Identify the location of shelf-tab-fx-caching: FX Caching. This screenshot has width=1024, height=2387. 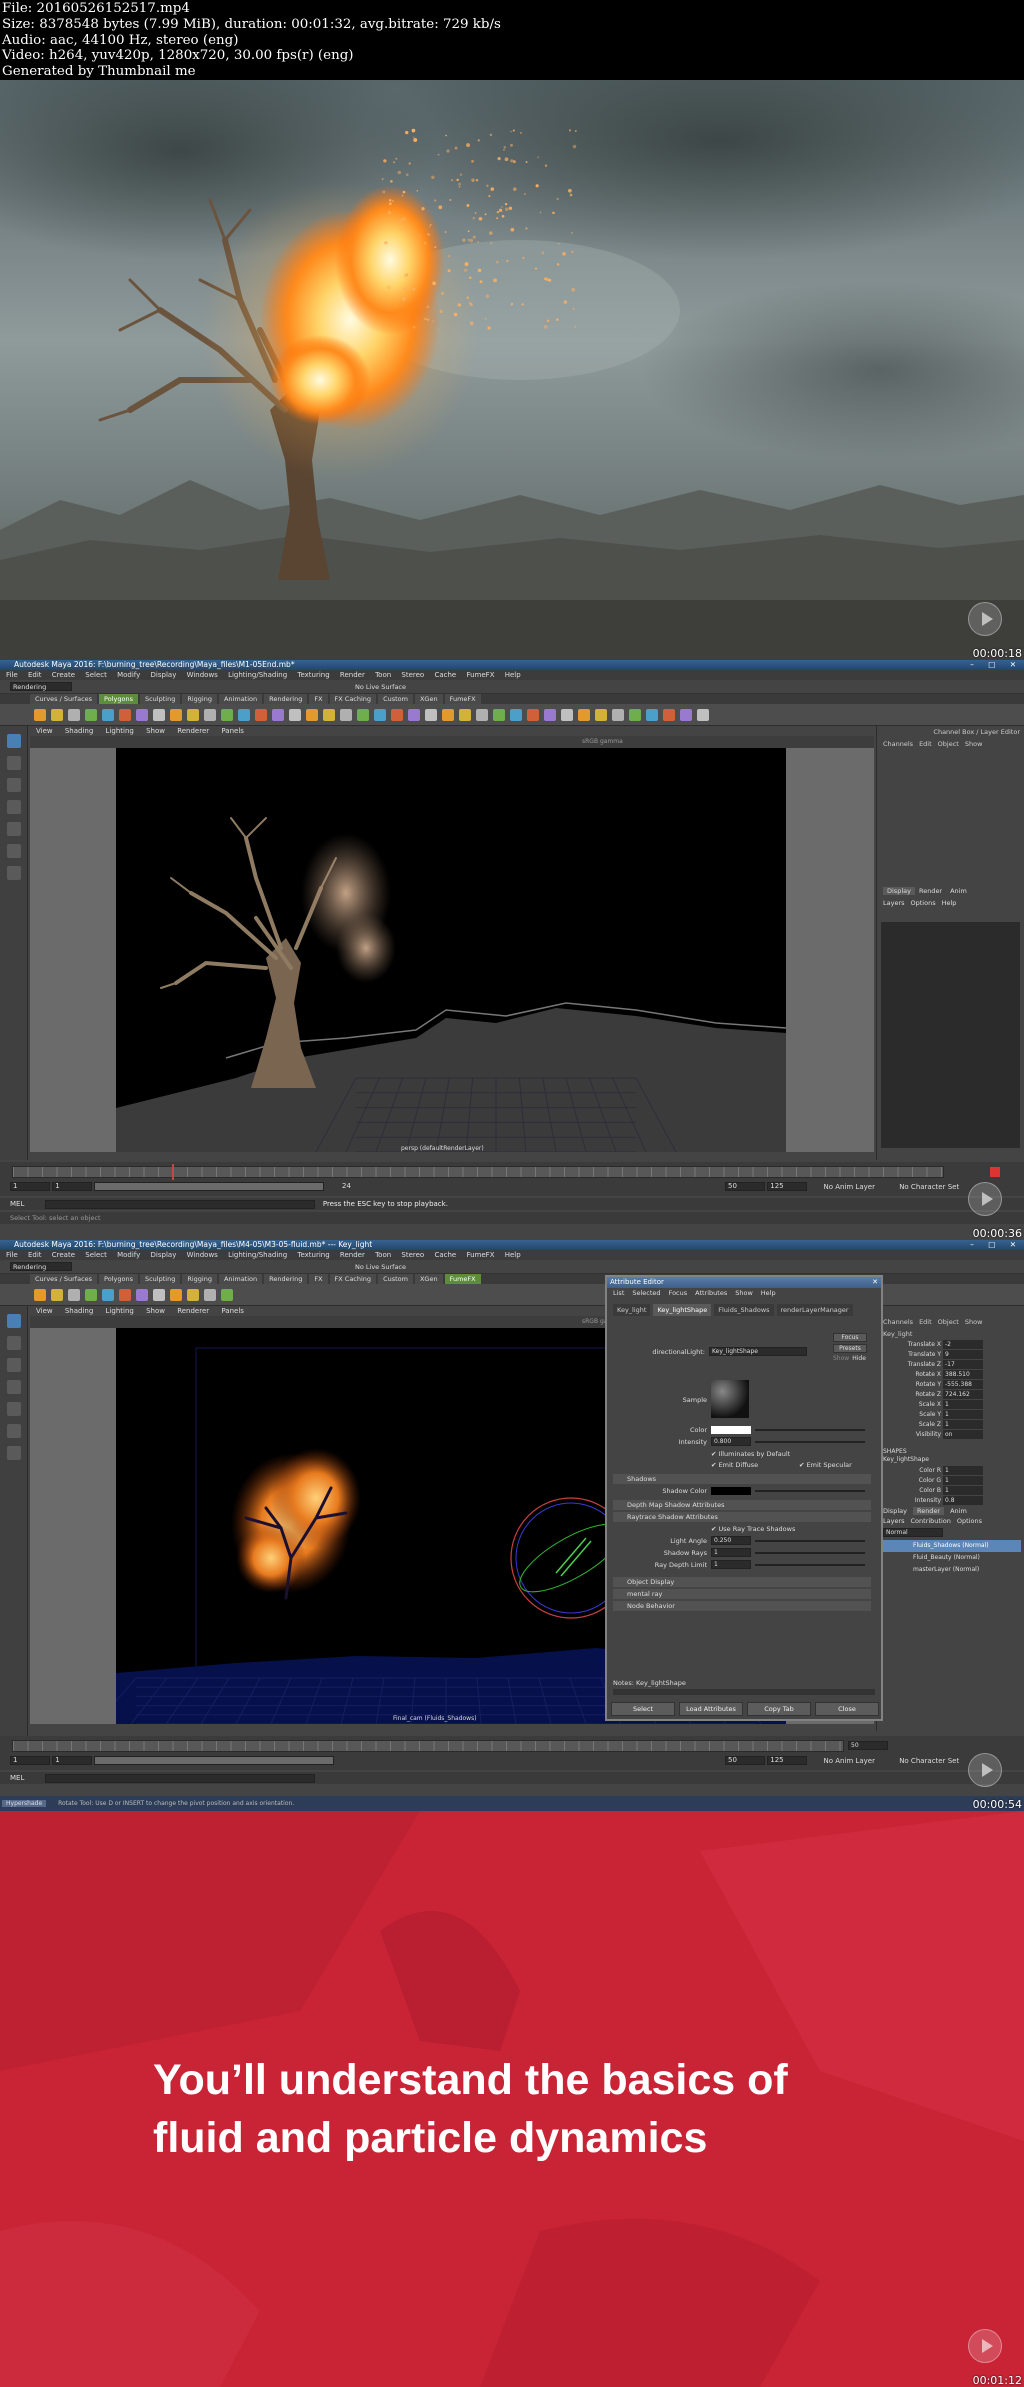
(353, 699).